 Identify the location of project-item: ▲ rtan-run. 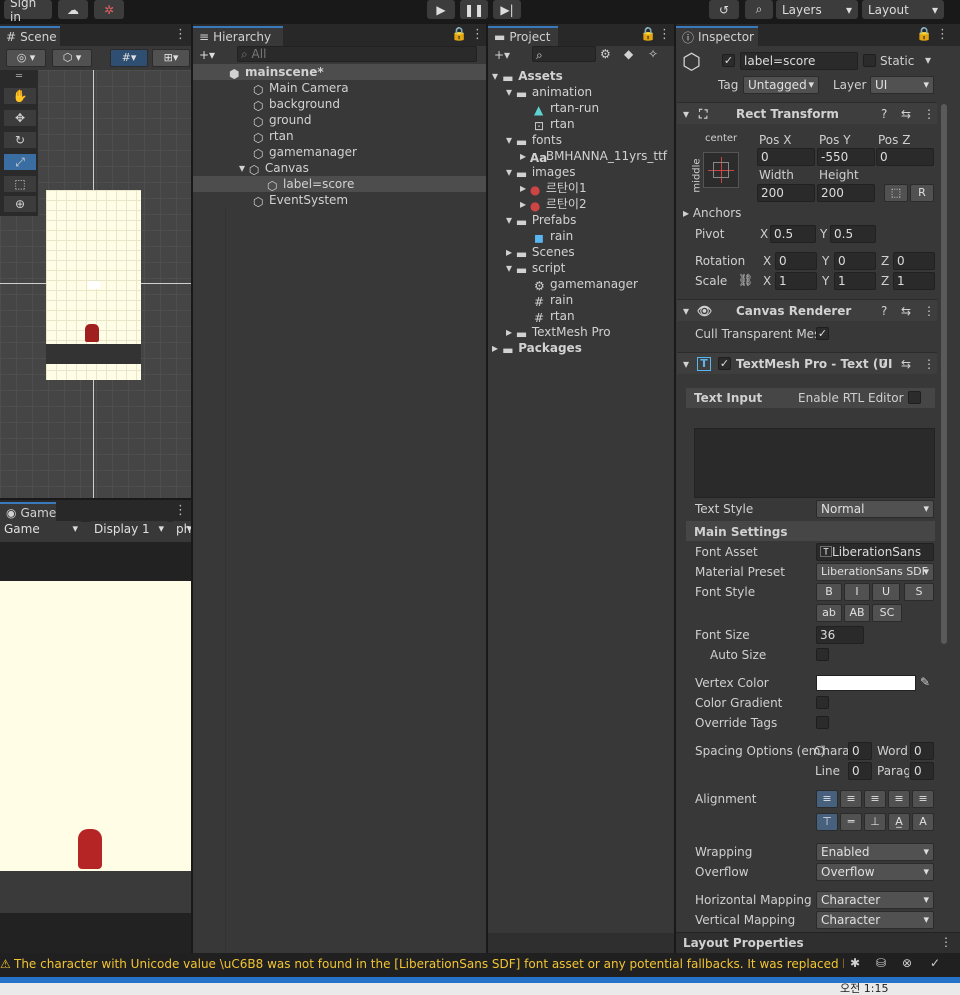
(566, 108).